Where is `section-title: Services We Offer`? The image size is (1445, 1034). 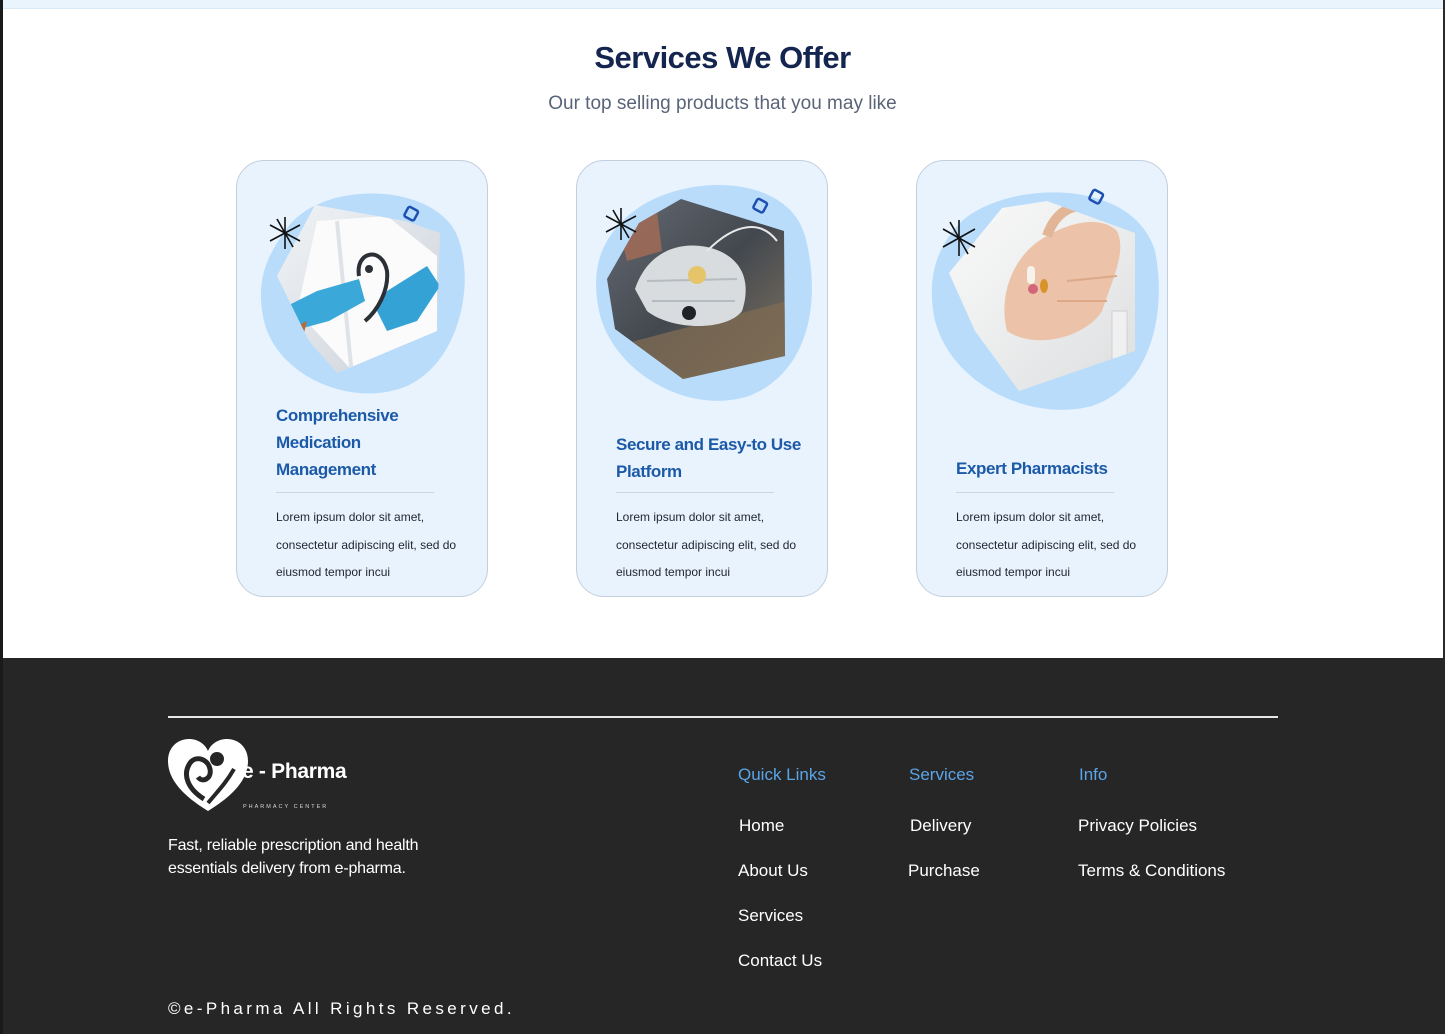 section-title: Services We Offer is located at coordinates (722, 57).